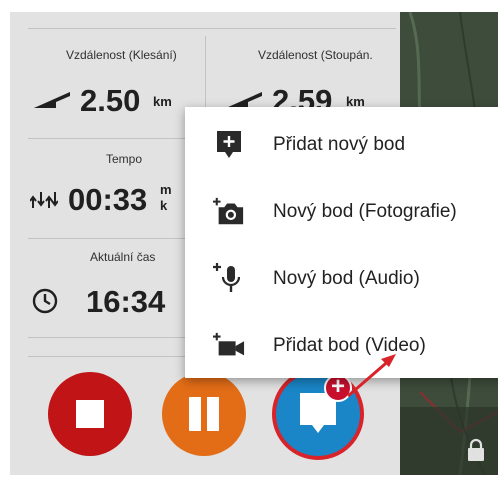 This screenshot has height=477, width=499. Describe the element at coordinates (365, 211) in the screenshot. I see `menu-item-label: Nový bod (Fotografie)` at that location.